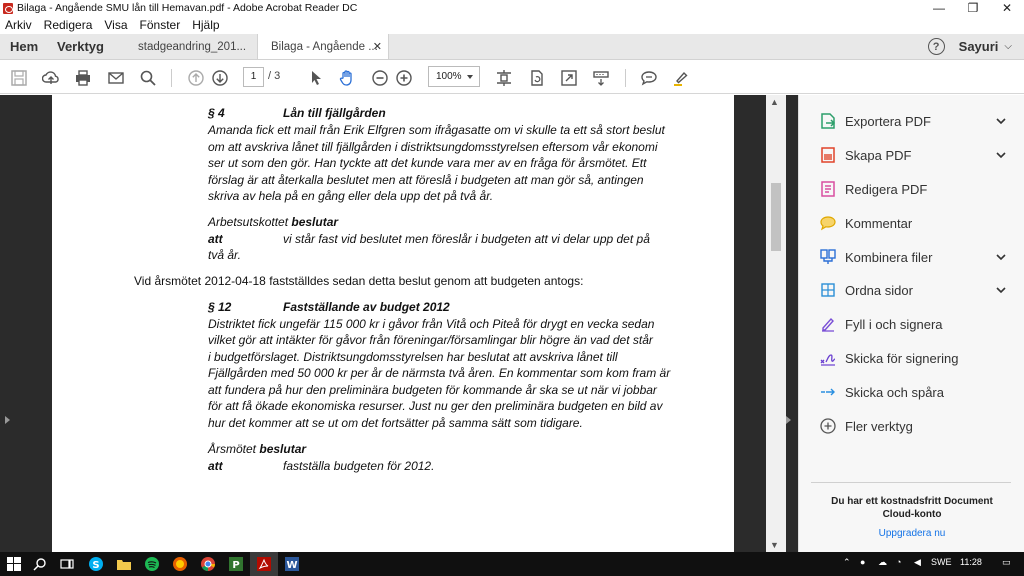 Image resolution: width=1024 pixels, height=576 pixels. What do you see at coordinates (220, 78) in the screenshot?
I see `next-page-icon` at bounding box center [220, 78].